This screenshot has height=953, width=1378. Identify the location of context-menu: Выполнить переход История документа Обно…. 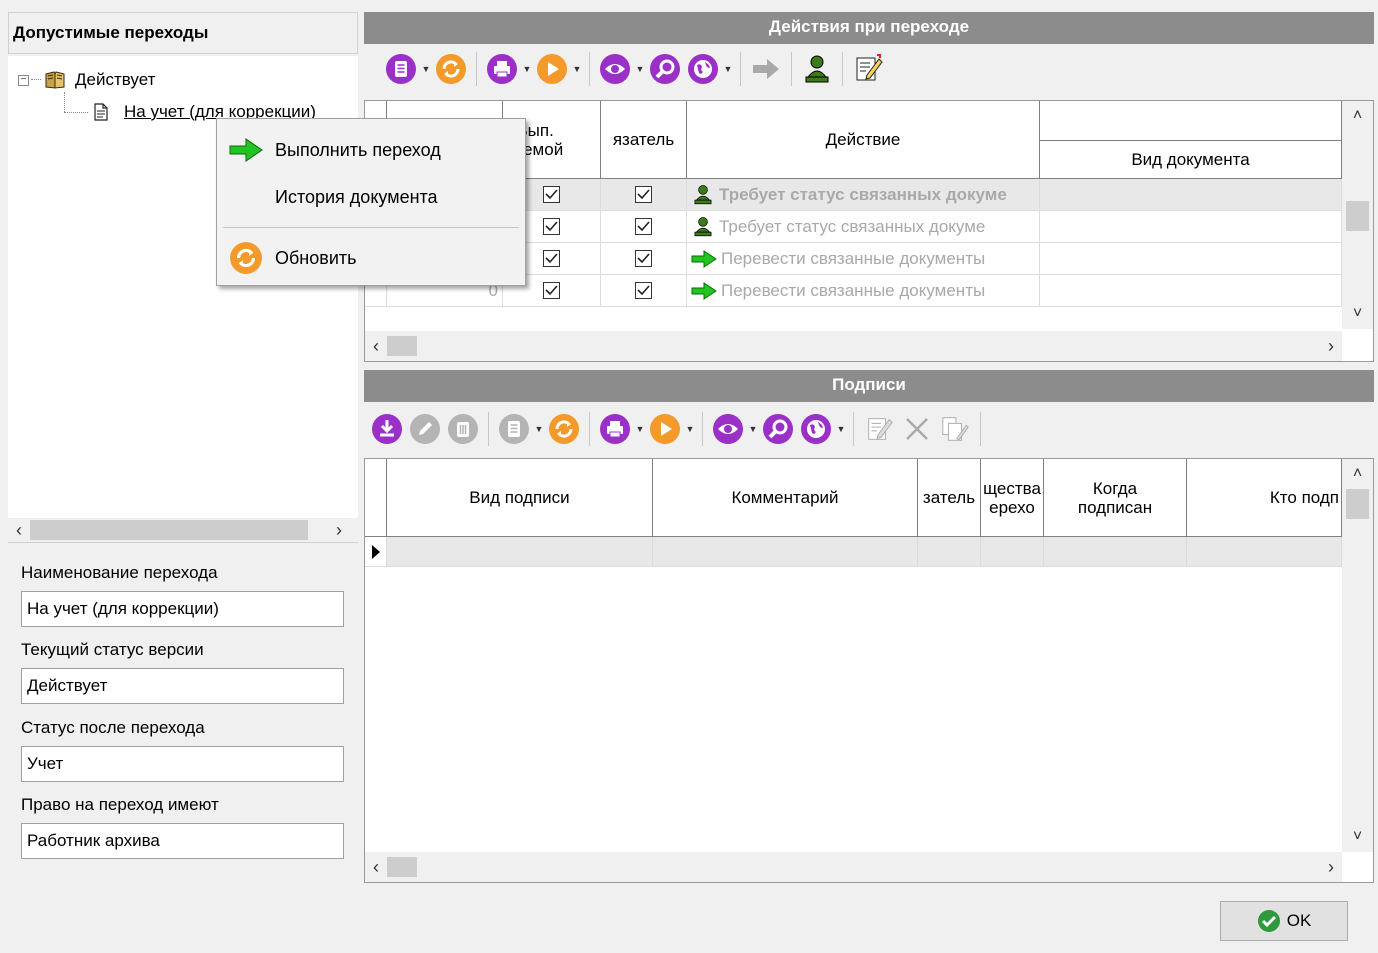
(371, 202).